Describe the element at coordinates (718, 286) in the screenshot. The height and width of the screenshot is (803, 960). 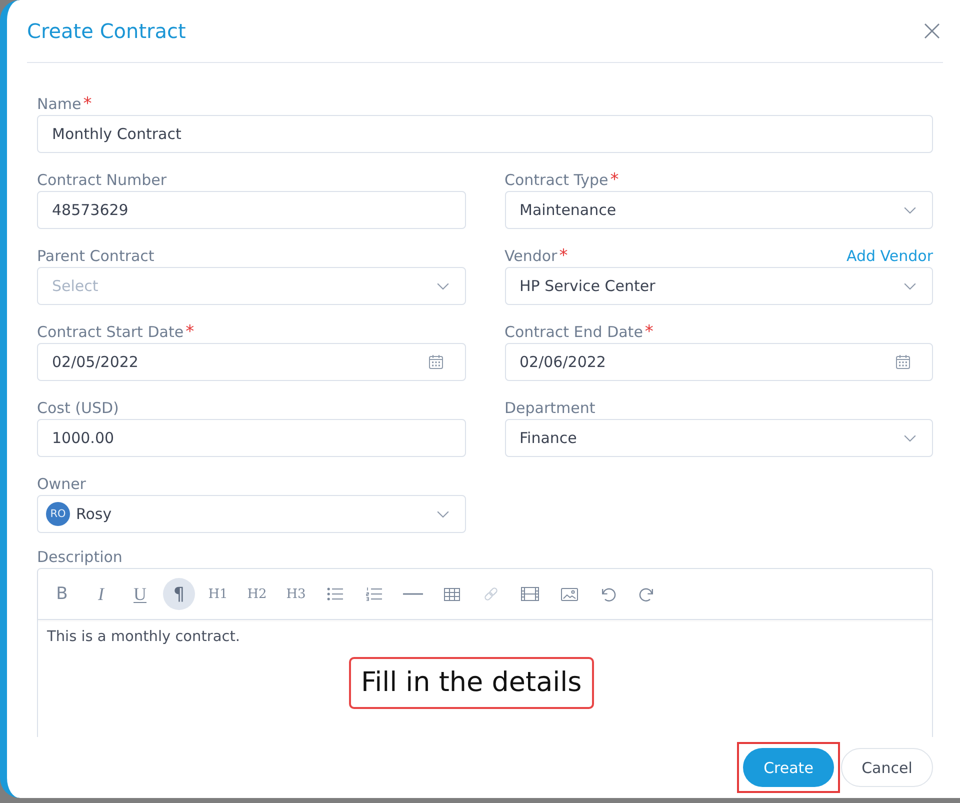
I see `dropdown-field: HP Service Center` at that location.